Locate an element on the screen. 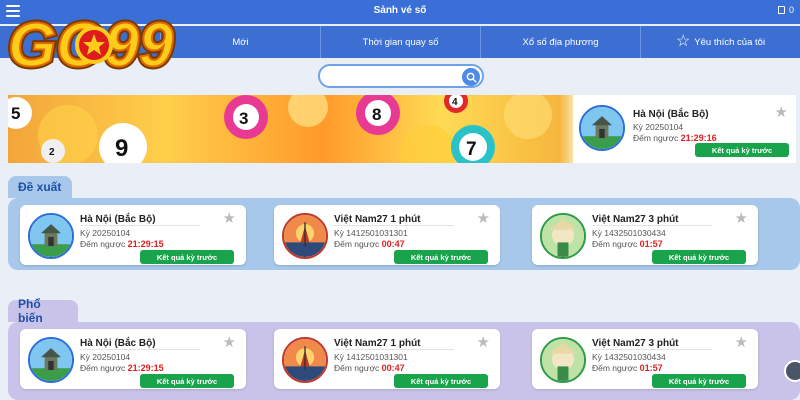 This screenshot has width=800, height=400. svg-text: 9 is located at coordinates (121, 148).